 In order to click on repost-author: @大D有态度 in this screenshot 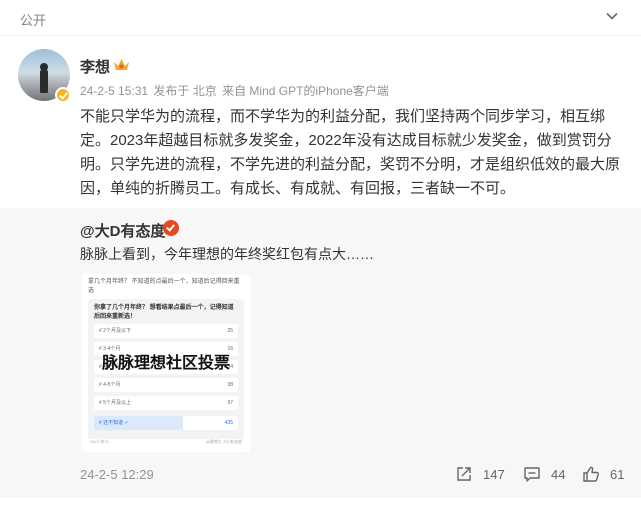, I will do `click(122, 230)`.